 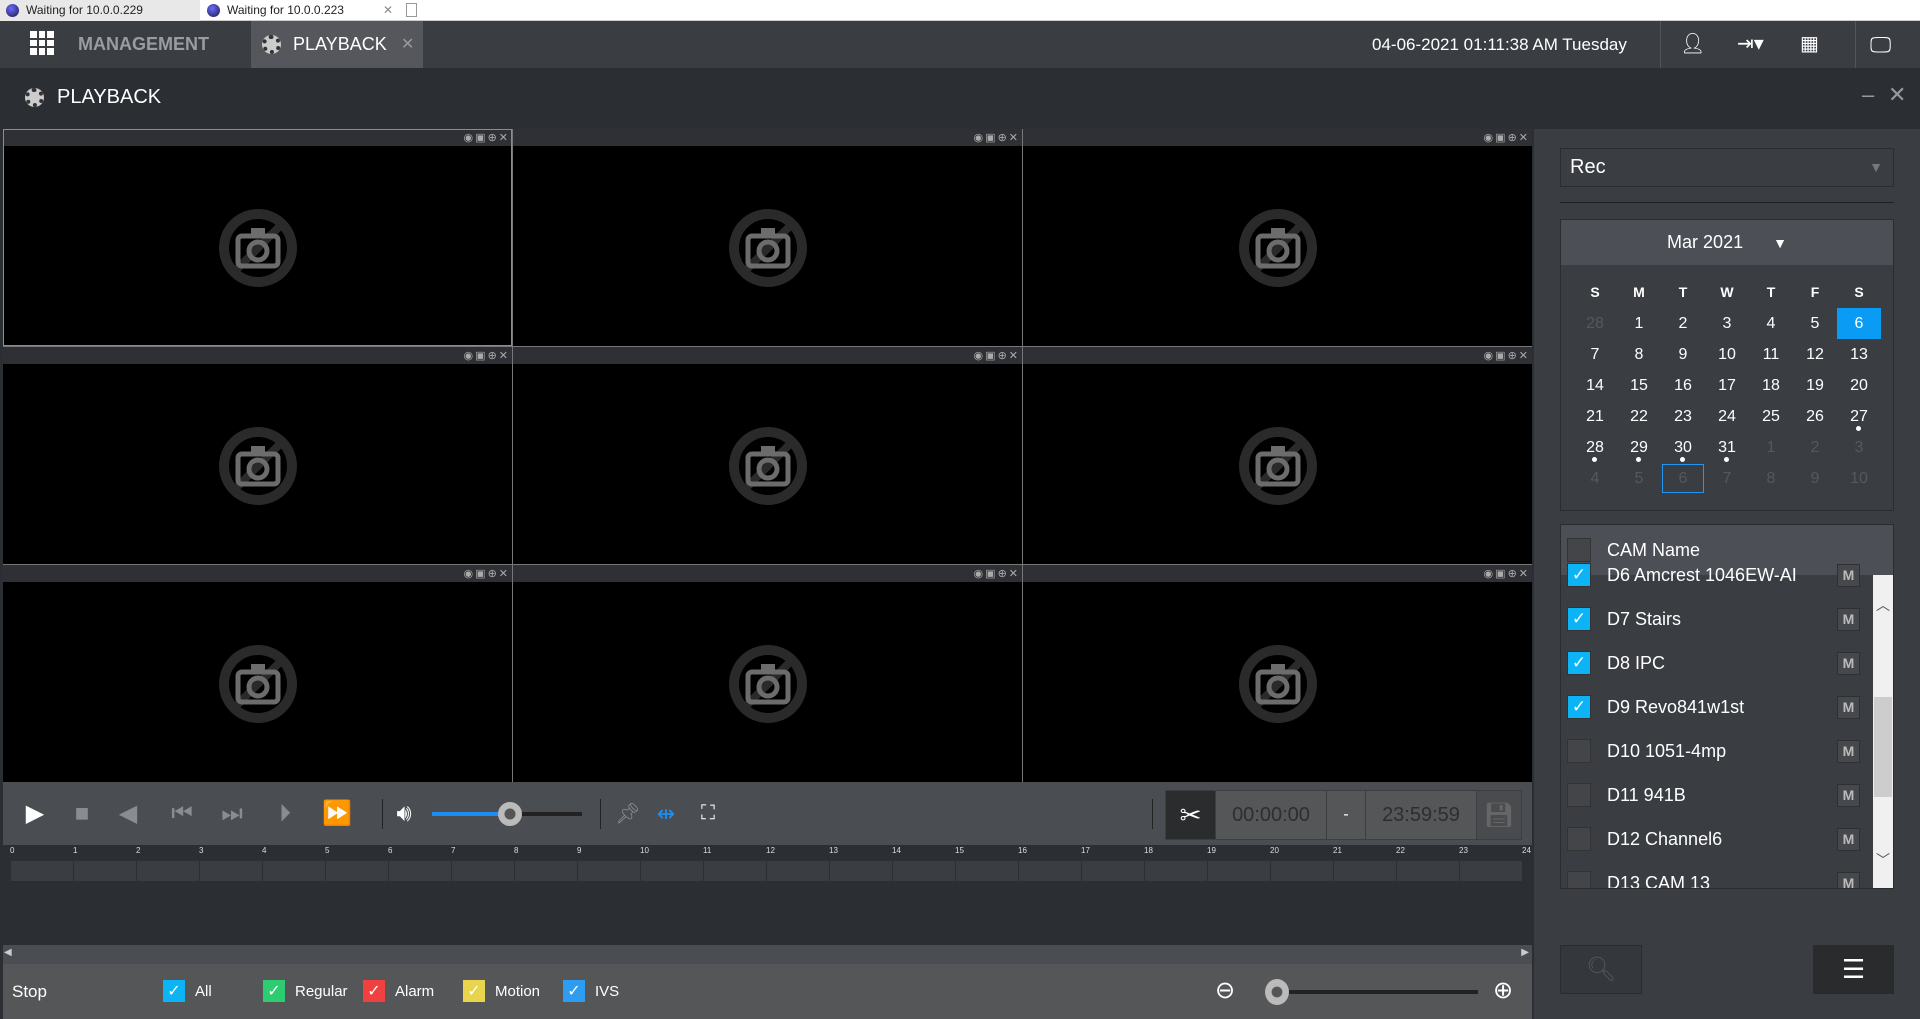 What do you see at coordinates (1371, 992) in the screenshot?
I see `timeline-zoom-slider` at bounding box center [1371, 992].